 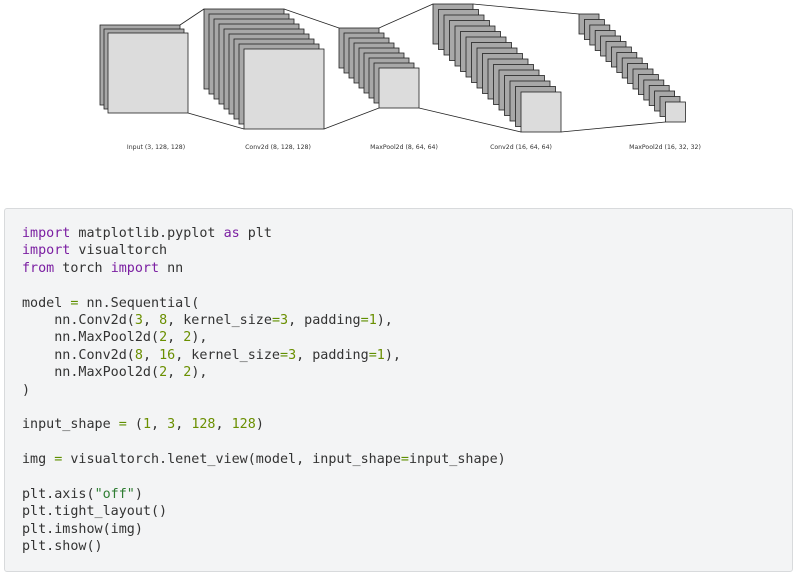 What do you see at coordinates (457, 460) in the screenshot?
I see `code-token: input_shape)` at bounding box center [457, 460].